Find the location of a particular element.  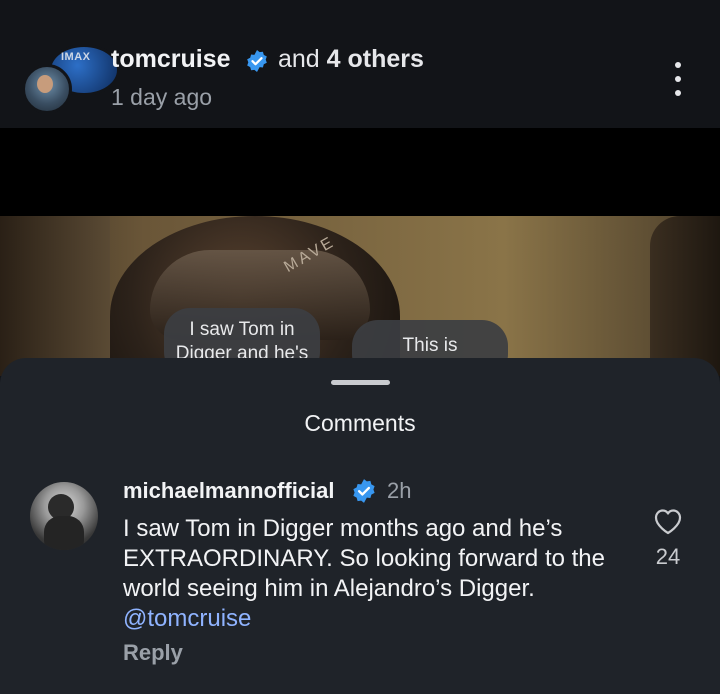

collaborators-prefix: and is located at coordinates (299, 59).